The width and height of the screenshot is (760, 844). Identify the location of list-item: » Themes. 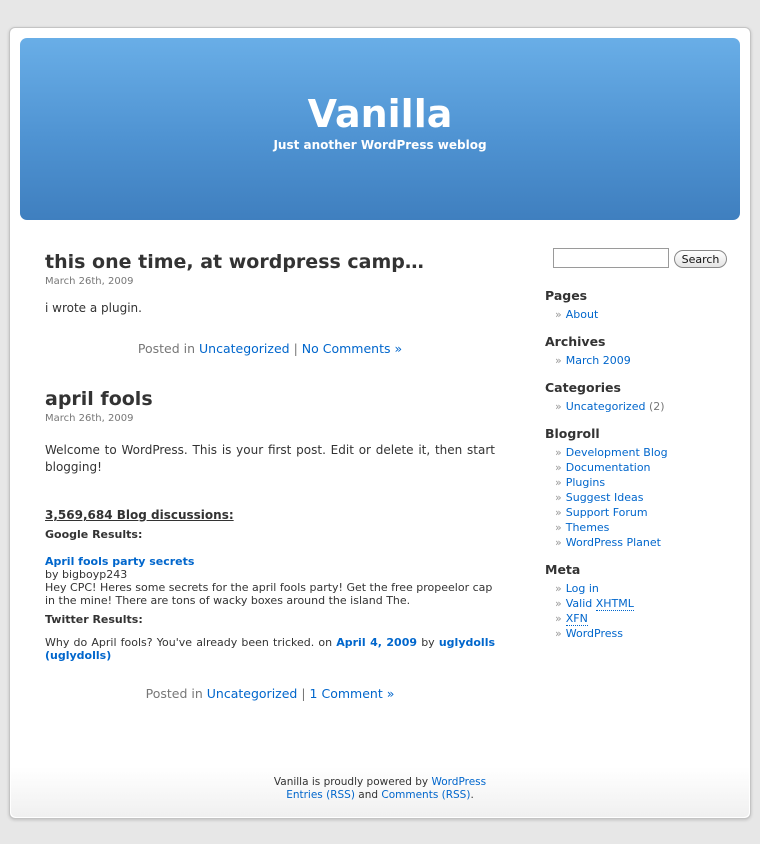
(582, 527).